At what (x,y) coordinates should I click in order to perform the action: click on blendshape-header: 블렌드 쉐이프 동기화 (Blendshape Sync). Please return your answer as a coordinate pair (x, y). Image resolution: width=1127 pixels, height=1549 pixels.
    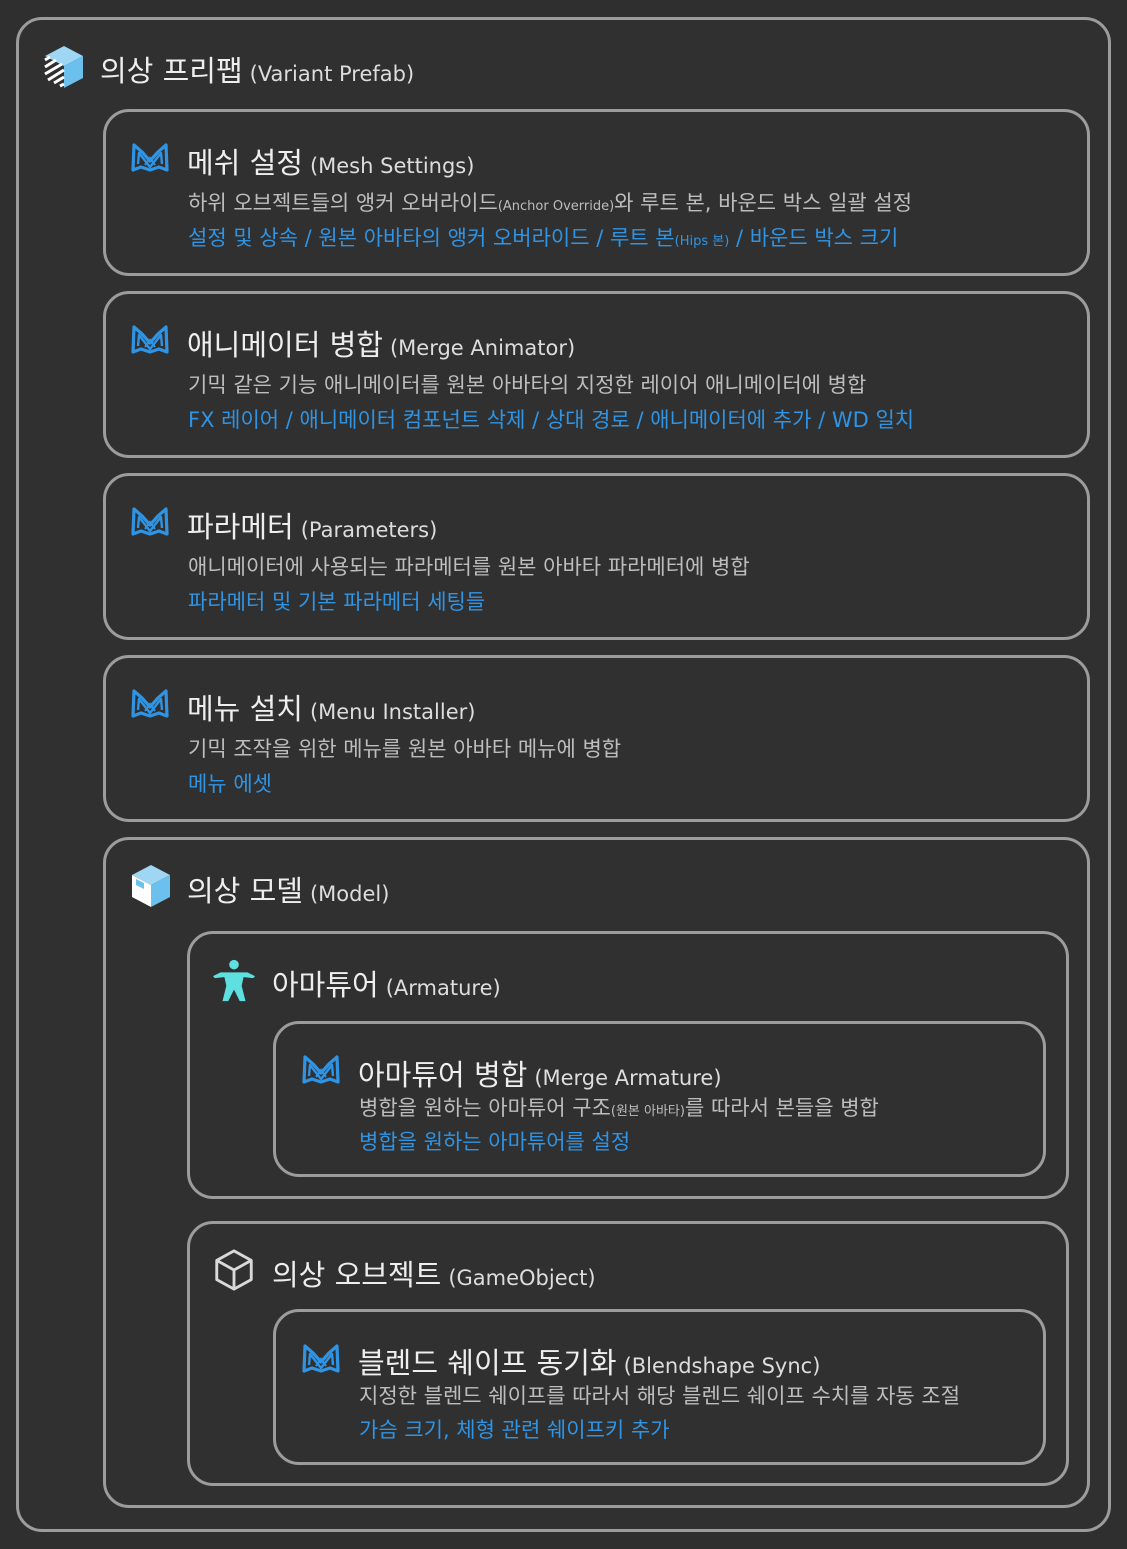
    Looking at the image, I should click on (589, 1361).